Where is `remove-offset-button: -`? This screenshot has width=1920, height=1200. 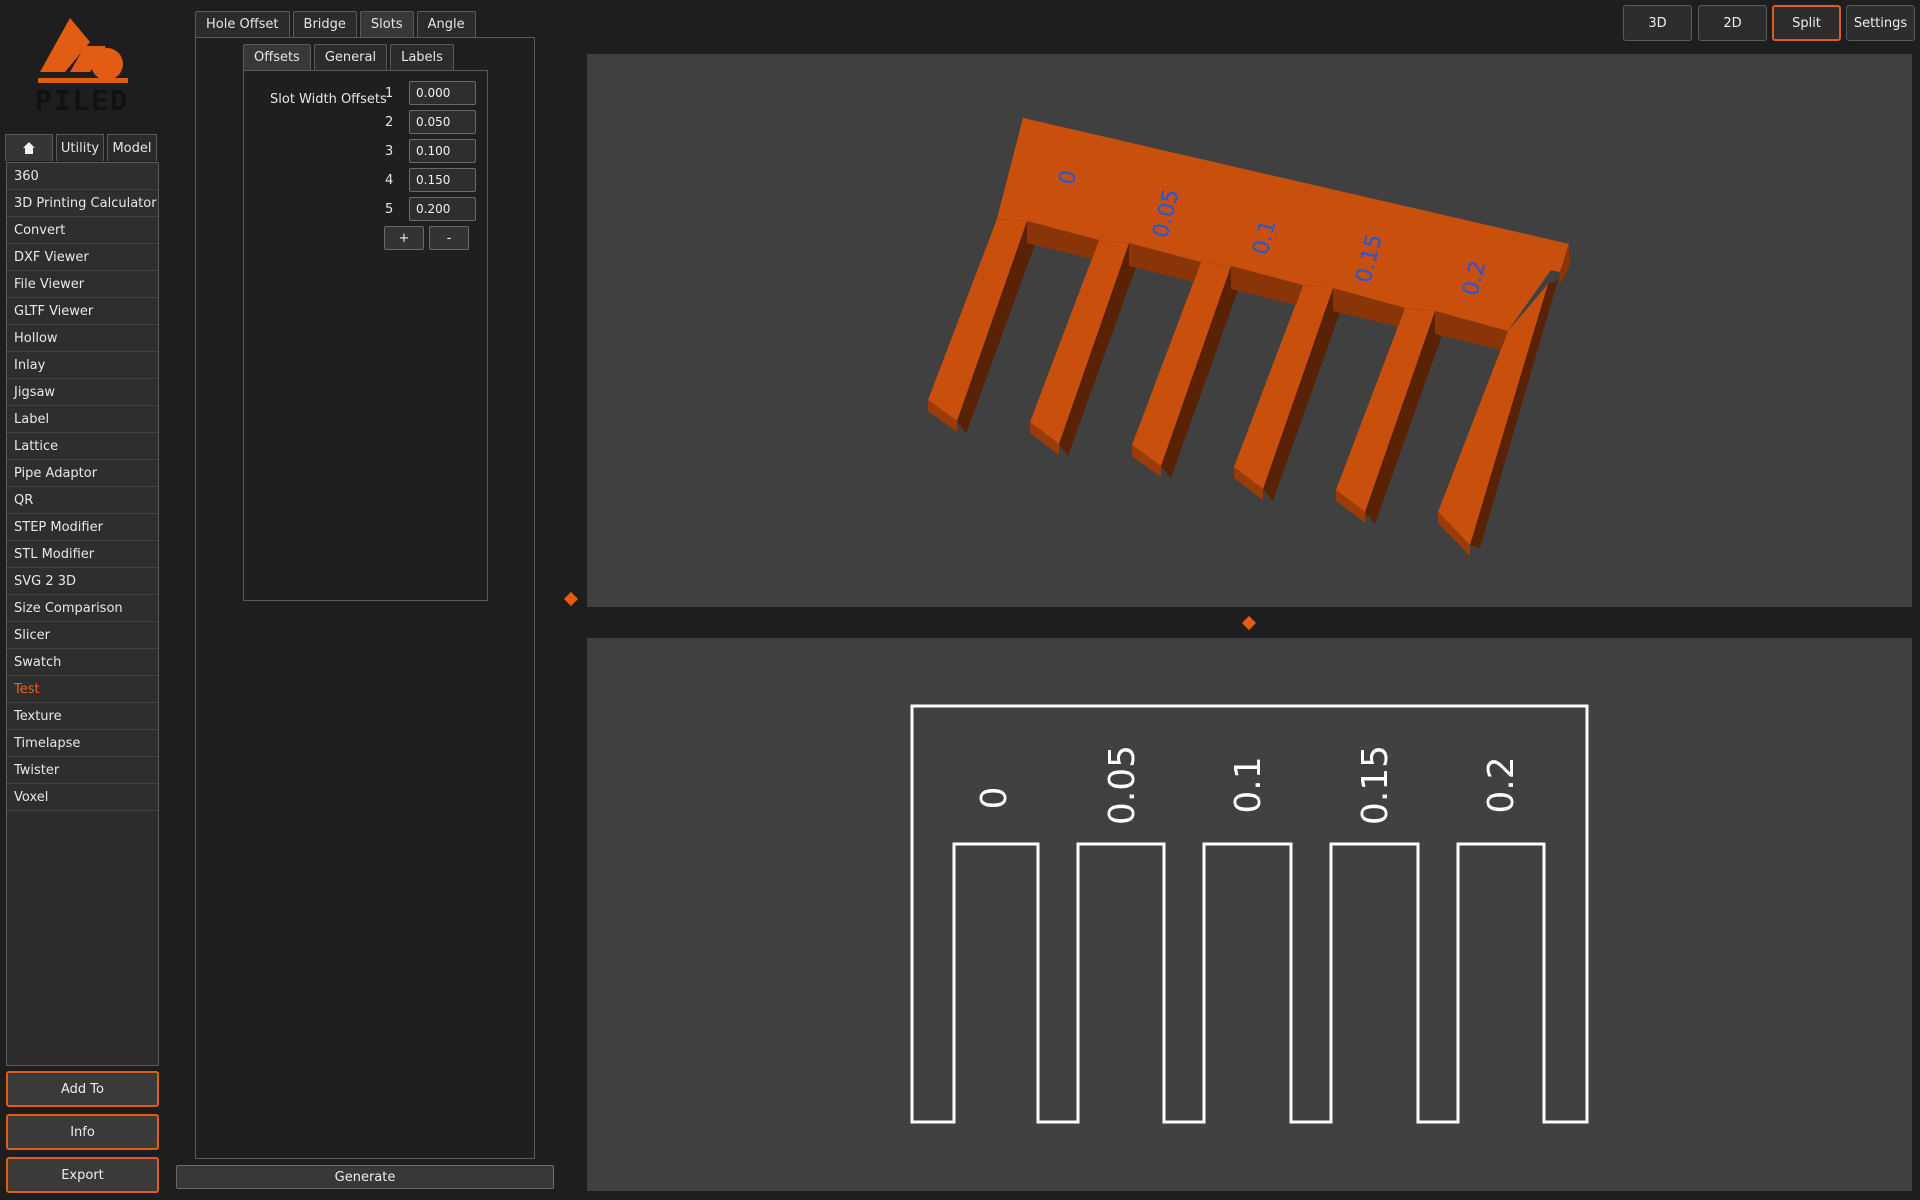
remove-offset-button: - is located at coordinates (449, 238).